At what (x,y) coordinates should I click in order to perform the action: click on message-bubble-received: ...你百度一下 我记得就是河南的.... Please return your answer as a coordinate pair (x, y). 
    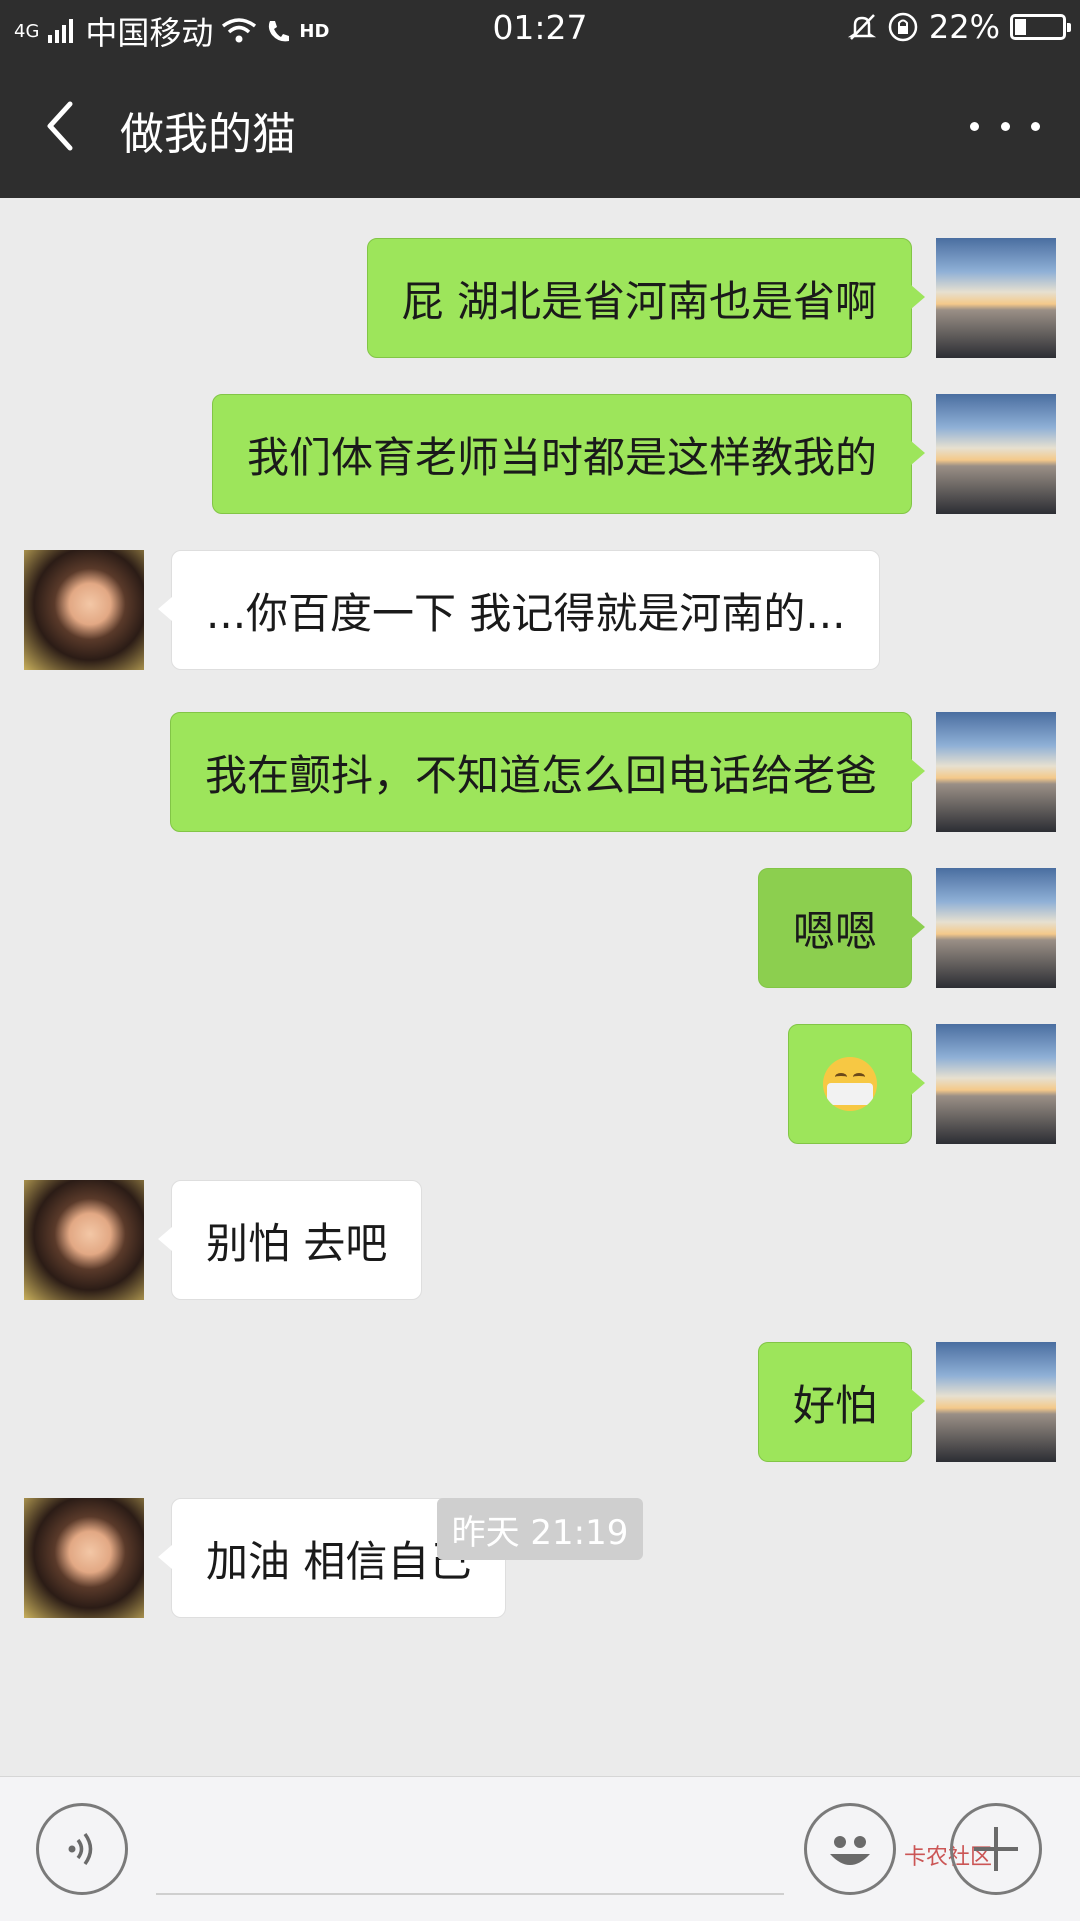
    Looking at the image, I should click on (519, 610).